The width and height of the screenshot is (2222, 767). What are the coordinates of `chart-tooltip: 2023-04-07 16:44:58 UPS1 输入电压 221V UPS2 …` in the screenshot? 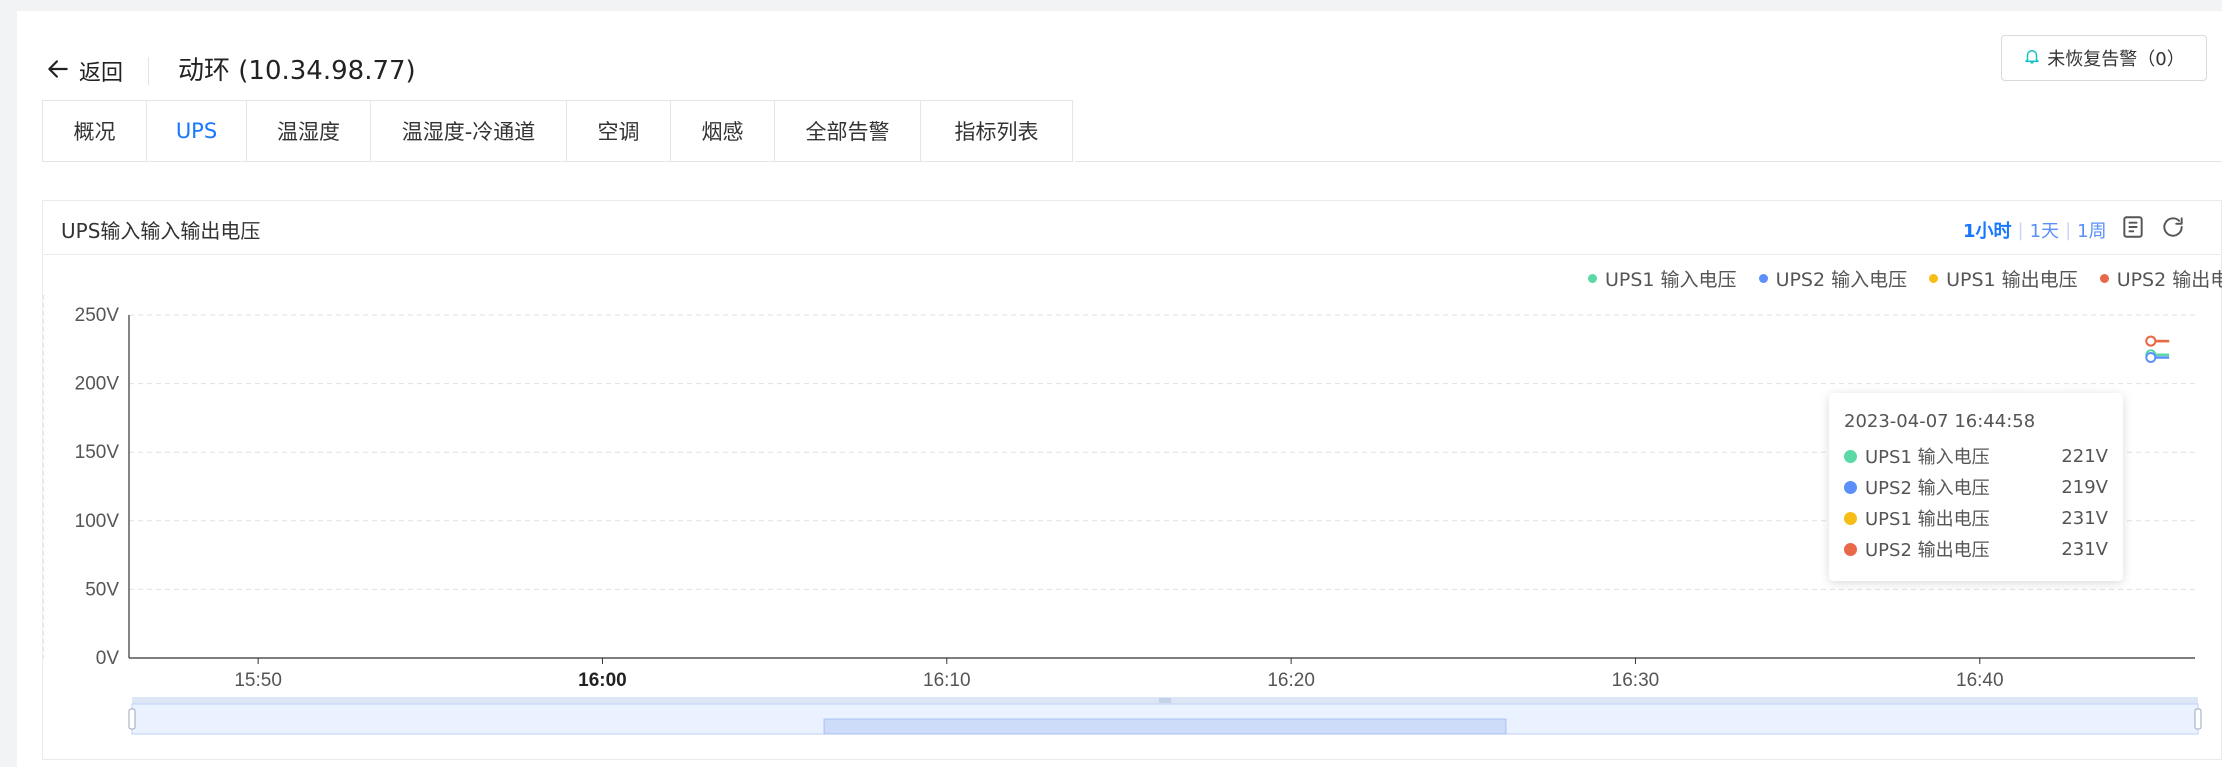 It's located at (1976, 487).